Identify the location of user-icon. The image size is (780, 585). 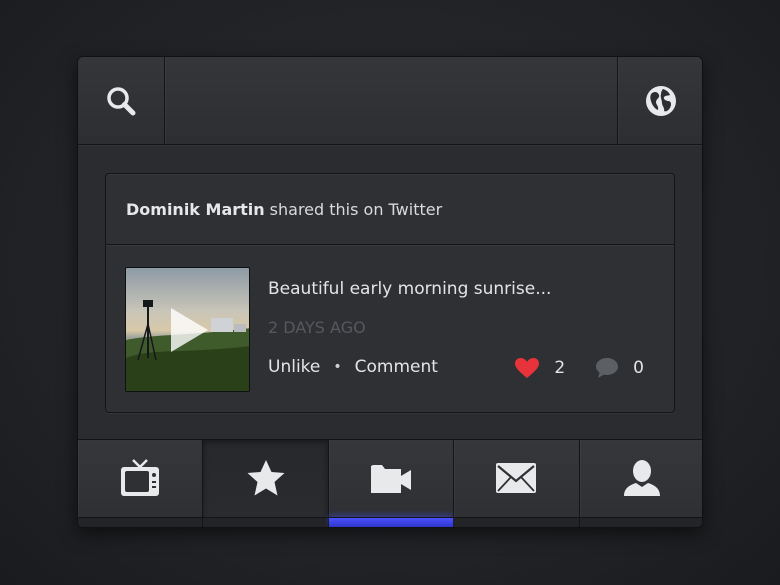
(641, 477).